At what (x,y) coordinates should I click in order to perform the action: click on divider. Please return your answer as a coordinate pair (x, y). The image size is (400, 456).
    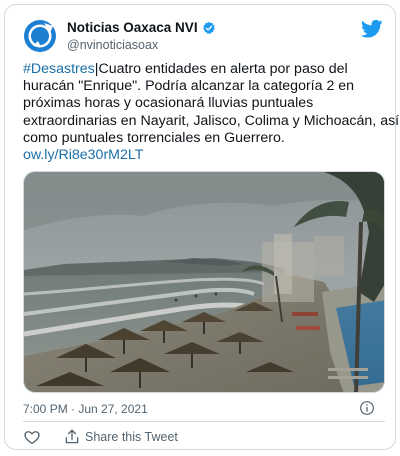
    Looking at the image, I should click on (204, 421).